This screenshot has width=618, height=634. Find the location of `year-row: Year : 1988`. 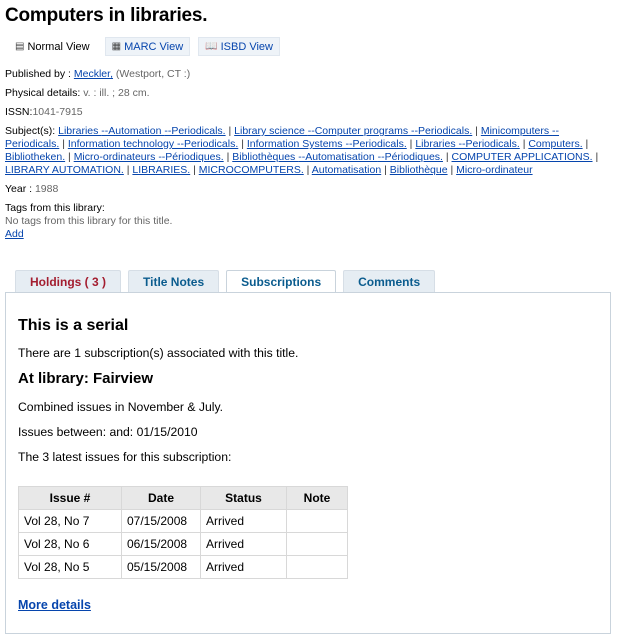

year-row: Year : 1988 is located at coordinates (308, 189).